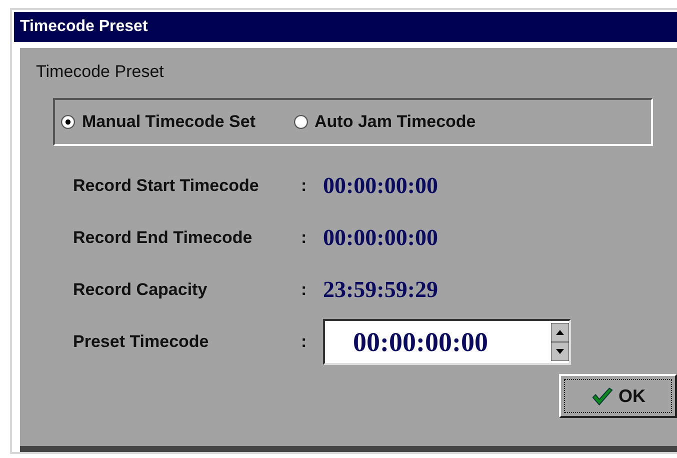 The width and height of the screenshot is (677, 458). What do you see at coordinates (560, 351) in the screenshot?
I see `spin-down-icon` at bounding box center [560, 351].